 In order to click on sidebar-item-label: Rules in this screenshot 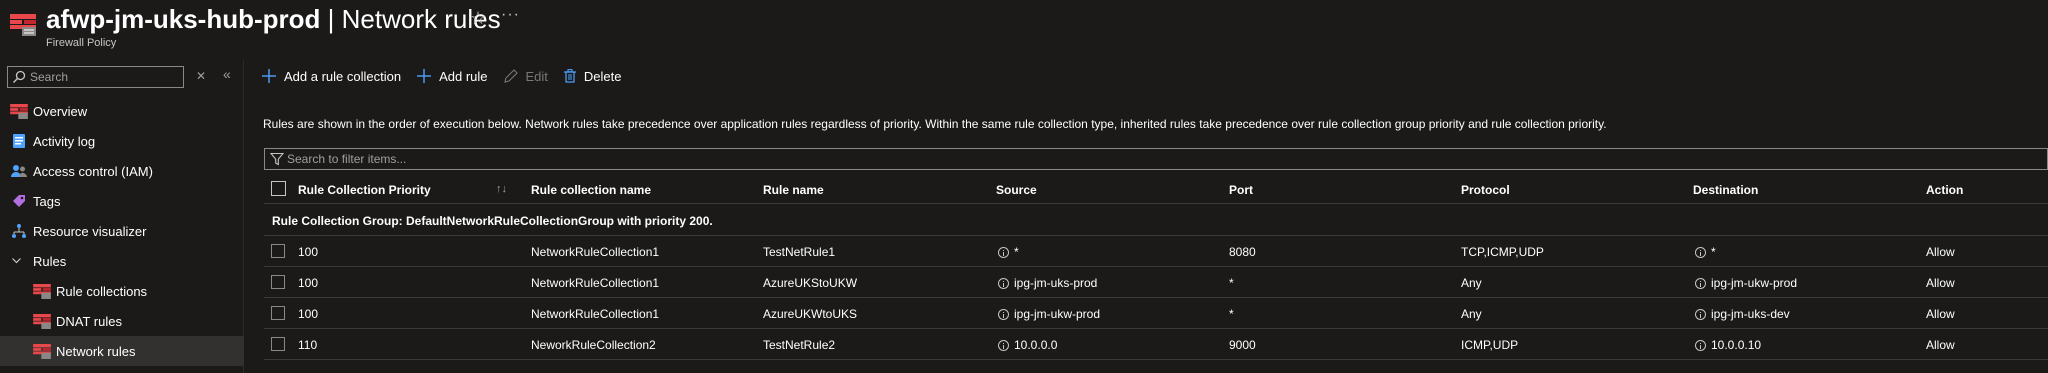, I will do `click(50, 261)`.